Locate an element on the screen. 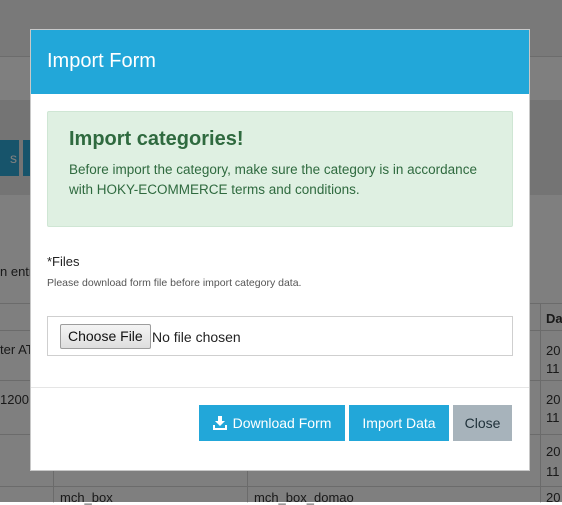 The height and width of the screenshot is (505, 562). modal-title: Import Form is located at coordinates (101, 61).